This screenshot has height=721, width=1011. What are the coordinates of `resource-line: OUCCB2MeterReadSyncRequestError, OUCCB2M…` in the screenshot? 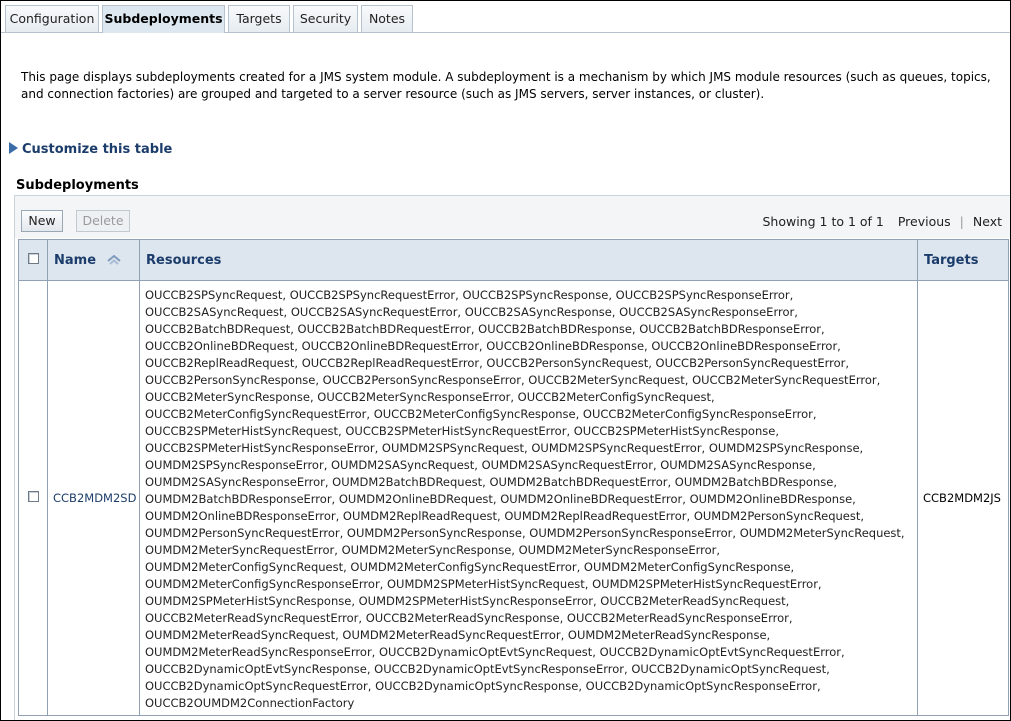 It's located at (469, 618).